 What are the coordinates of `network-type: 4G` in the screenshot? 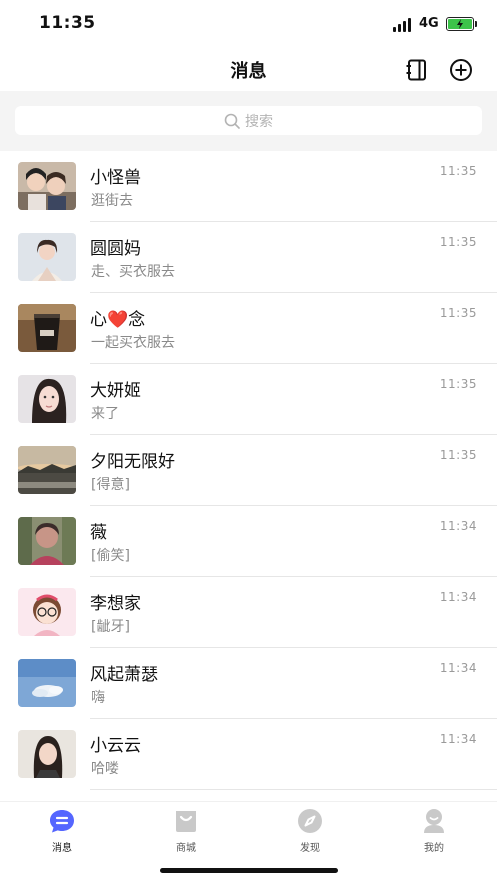 It's located at (429, 23).